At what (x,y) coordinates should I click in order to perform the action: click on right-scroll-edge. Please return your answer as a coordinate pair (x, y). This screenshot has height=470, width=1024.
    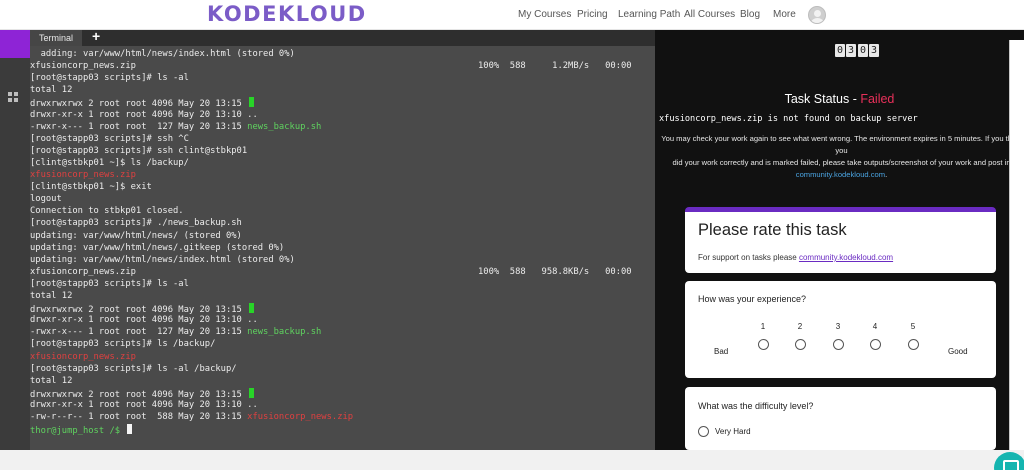
    Looking at the image, I should click on (1016, 245).